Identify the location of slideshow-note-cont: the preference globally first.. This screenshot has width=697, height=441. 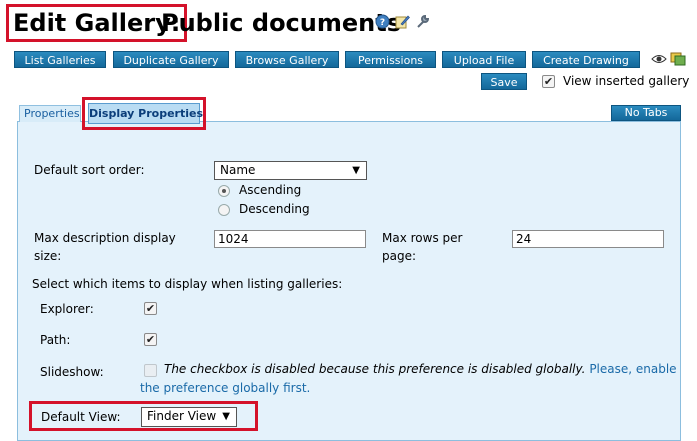
(225, 388).